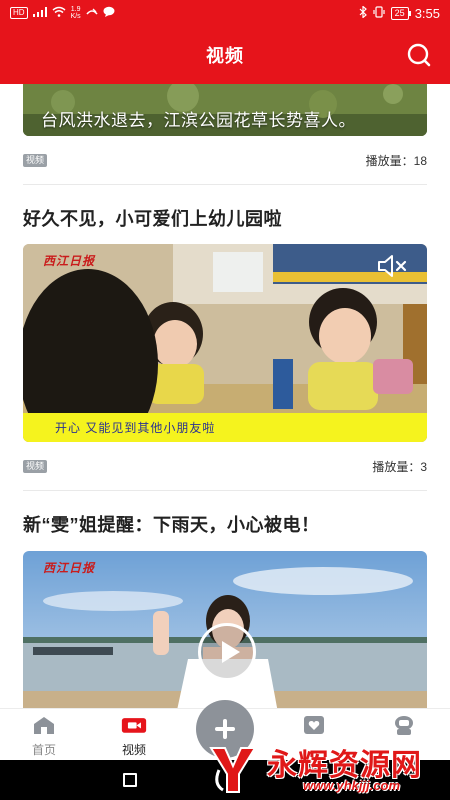 The image size is (450, 800). What do you see at coordinates (363, 12) in the screenshot?
I see `bluetooth-icon` at bounding box center [363, 12].